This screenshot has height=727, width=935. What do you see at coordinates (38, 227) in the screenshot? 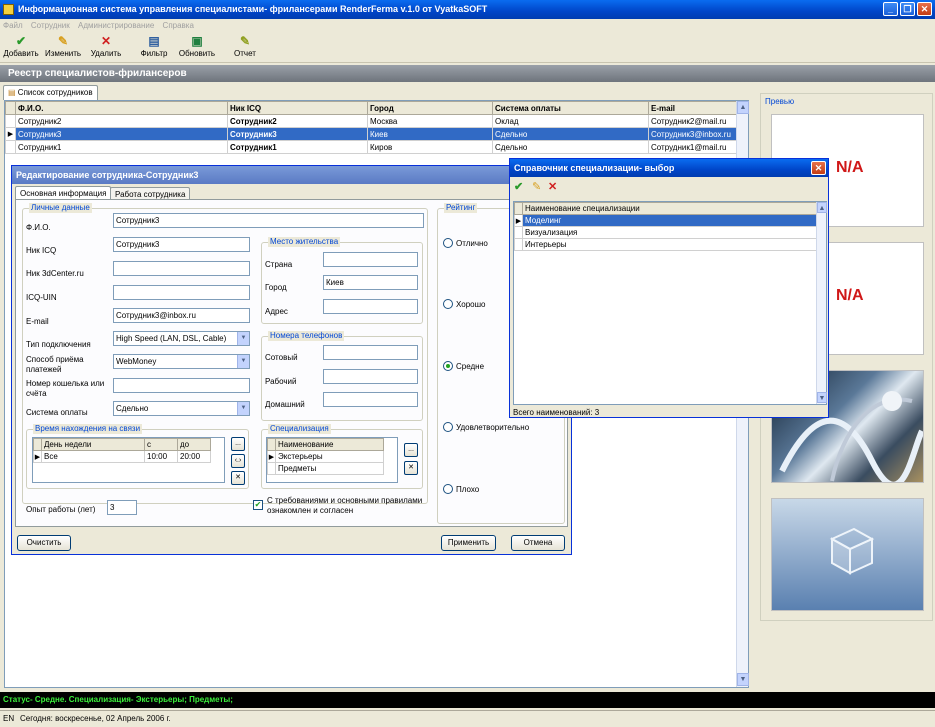
I see `fio-label: Ф.И.О.` at bounding box center [38, 227].